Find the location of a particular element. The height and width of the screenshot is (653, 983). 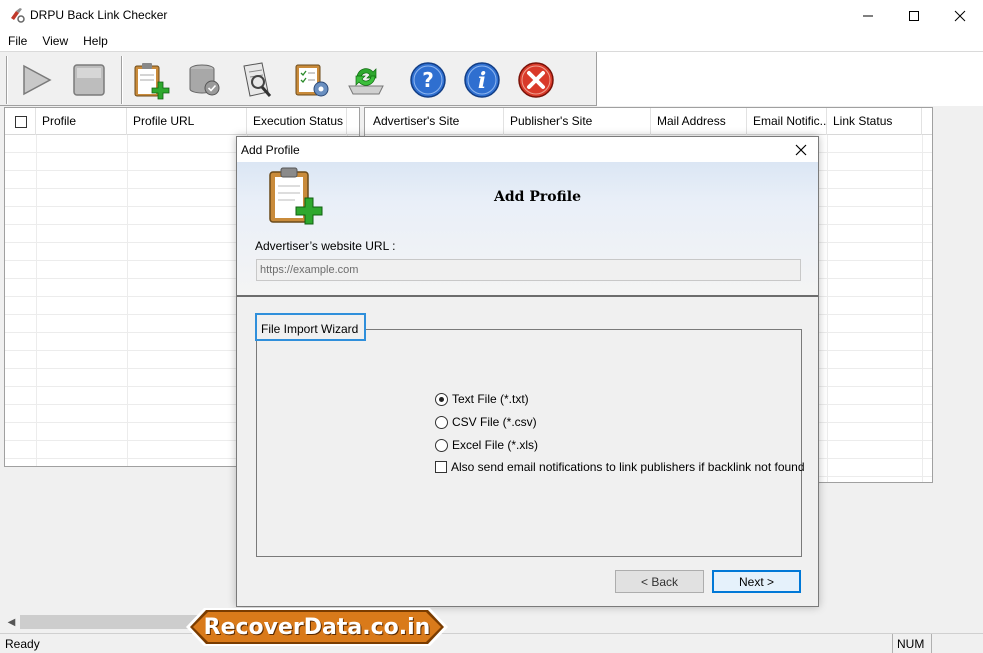

report-search-icon is located at coordinates (257, 79).